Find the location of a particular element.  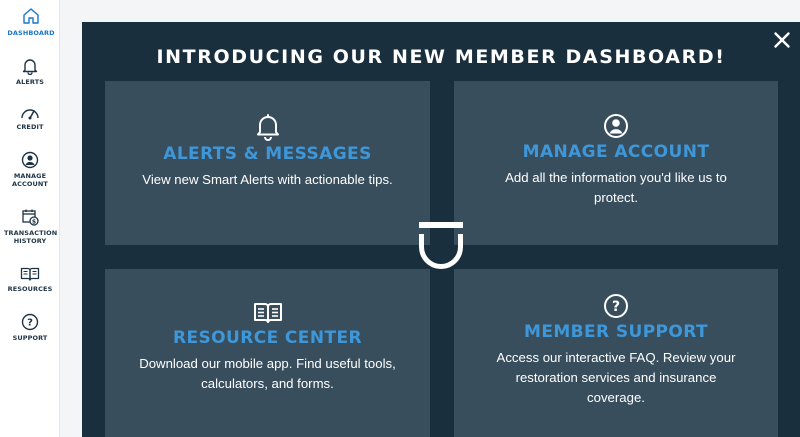

close-icon is located at coordinates (782, 40).